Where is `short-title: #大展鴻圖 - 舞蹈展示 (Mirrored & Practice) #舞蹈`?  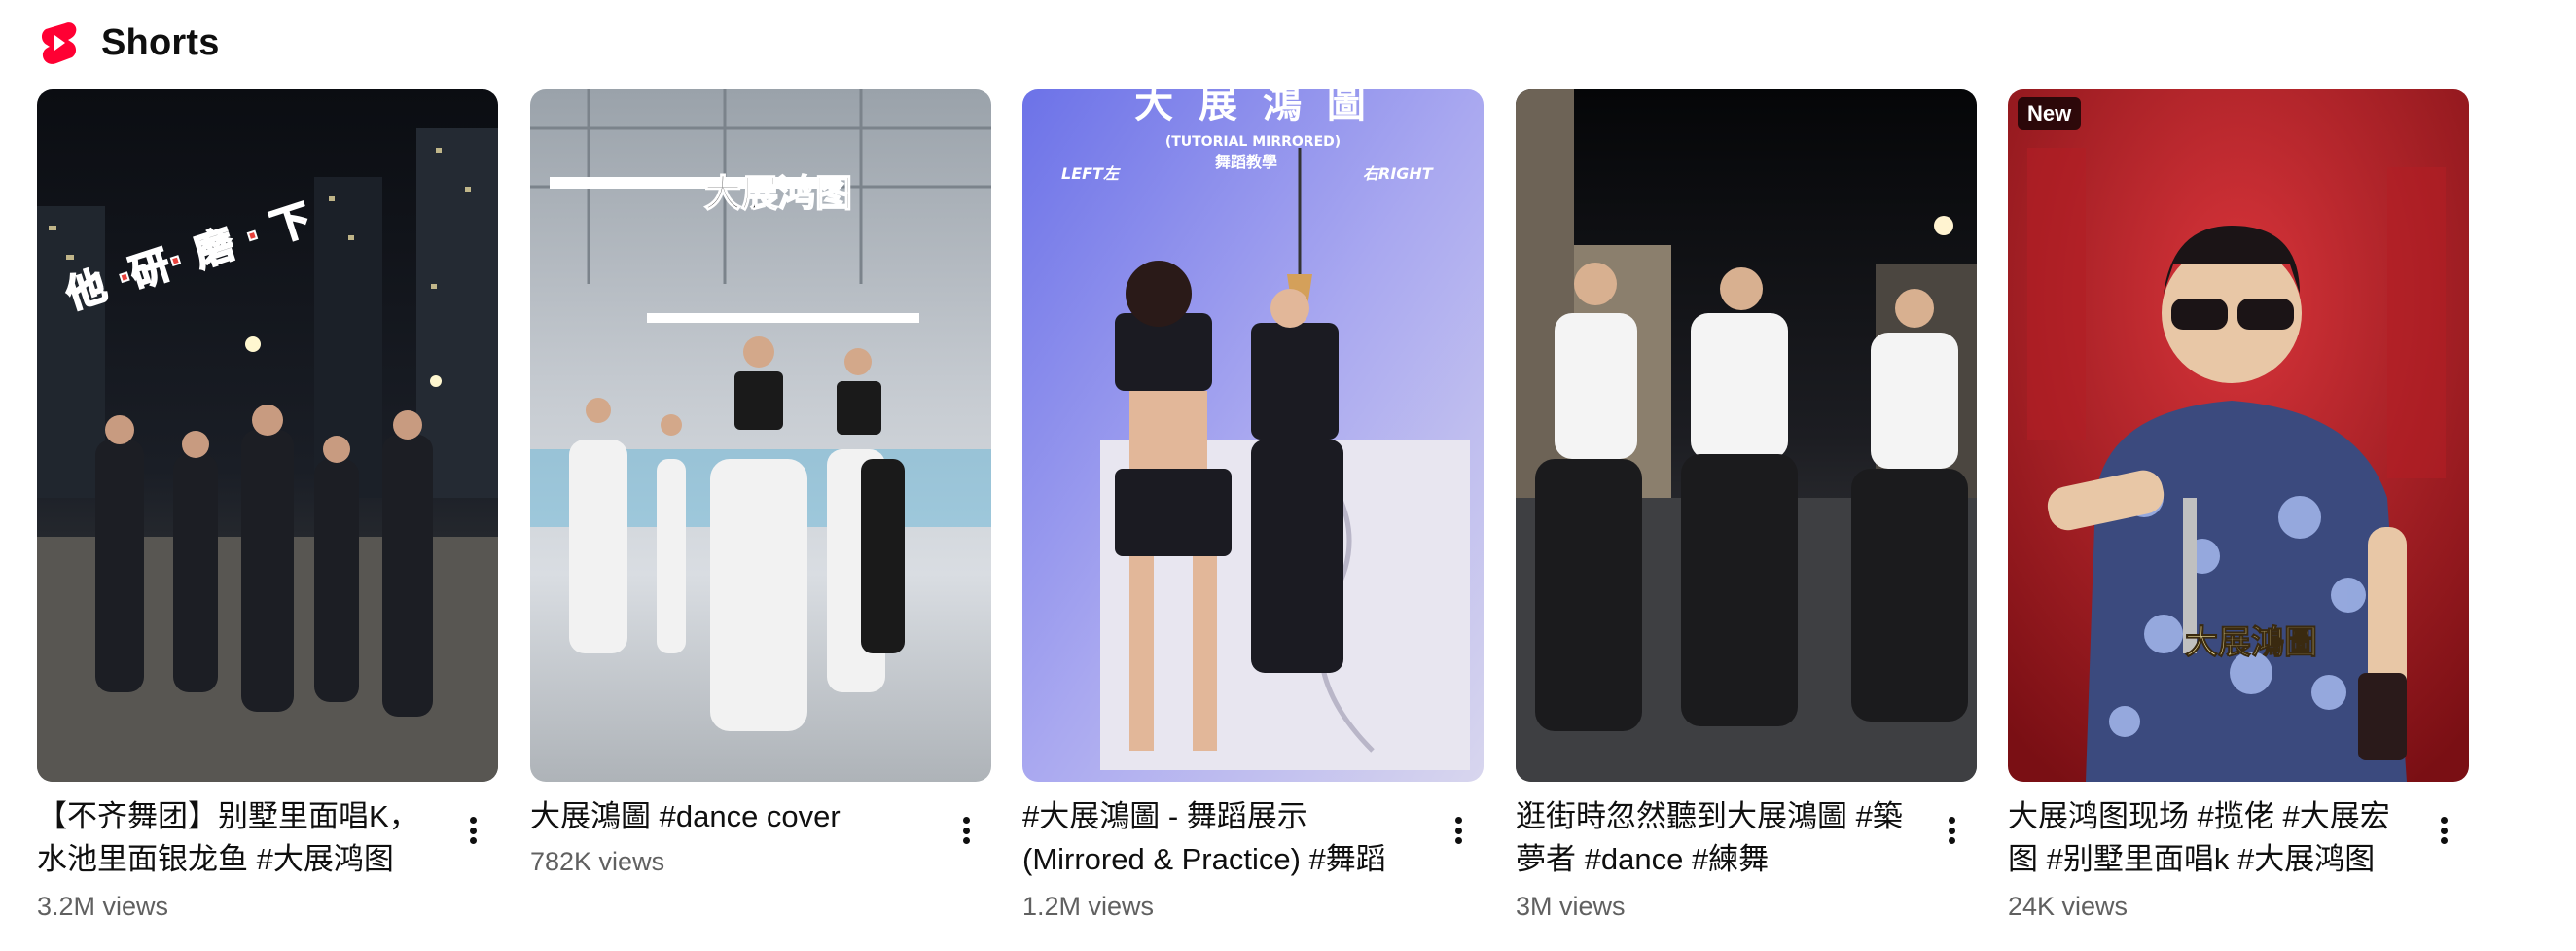 short-title: #大展鴻圖 - 舞蹈展示 (Mirrored & Practice) #舞蹈 is located at coordinates (1222, 838).